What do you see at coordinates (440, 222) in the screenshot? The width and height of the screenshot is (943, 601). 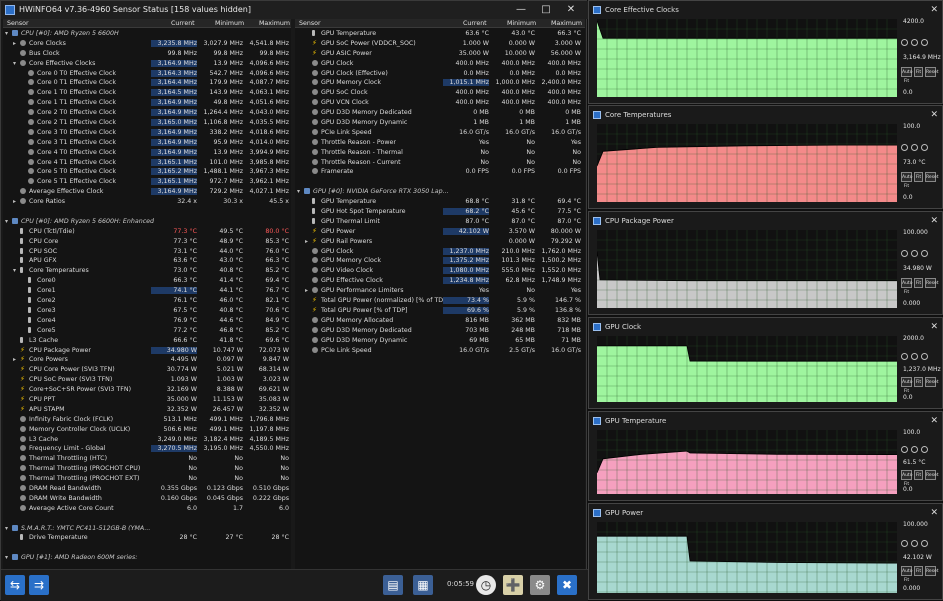 I see `sensor-row: GPU Thermal Limit 87.0 °C 87.0 °C 87.0 °C` at bounding box center [440, 222].